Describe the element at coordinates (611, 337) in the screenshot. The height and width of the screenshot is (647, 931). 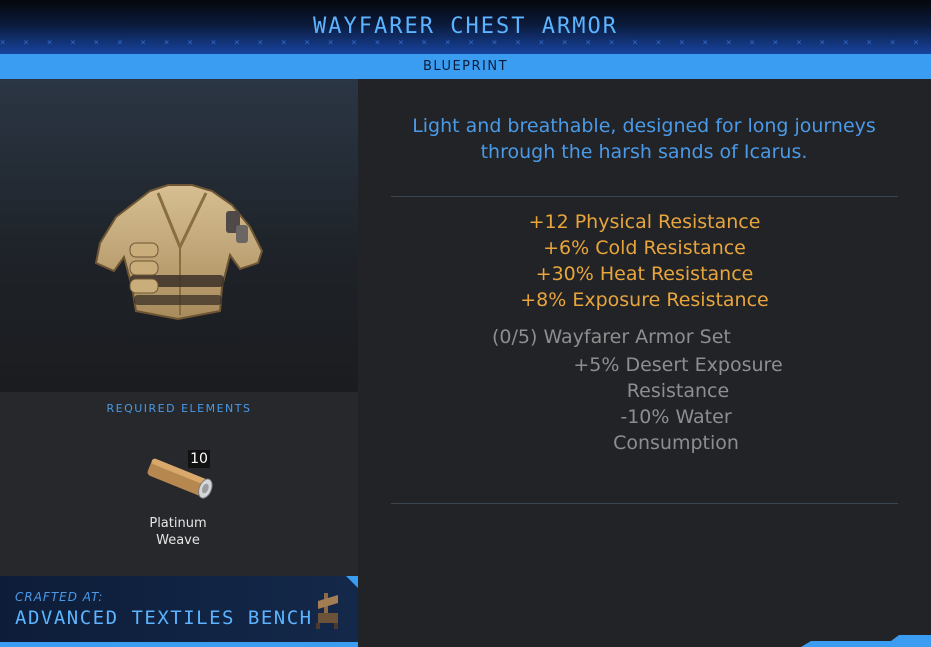
I see `armor-set-title: (0/5) Wayfarer Armor Set` at that location.